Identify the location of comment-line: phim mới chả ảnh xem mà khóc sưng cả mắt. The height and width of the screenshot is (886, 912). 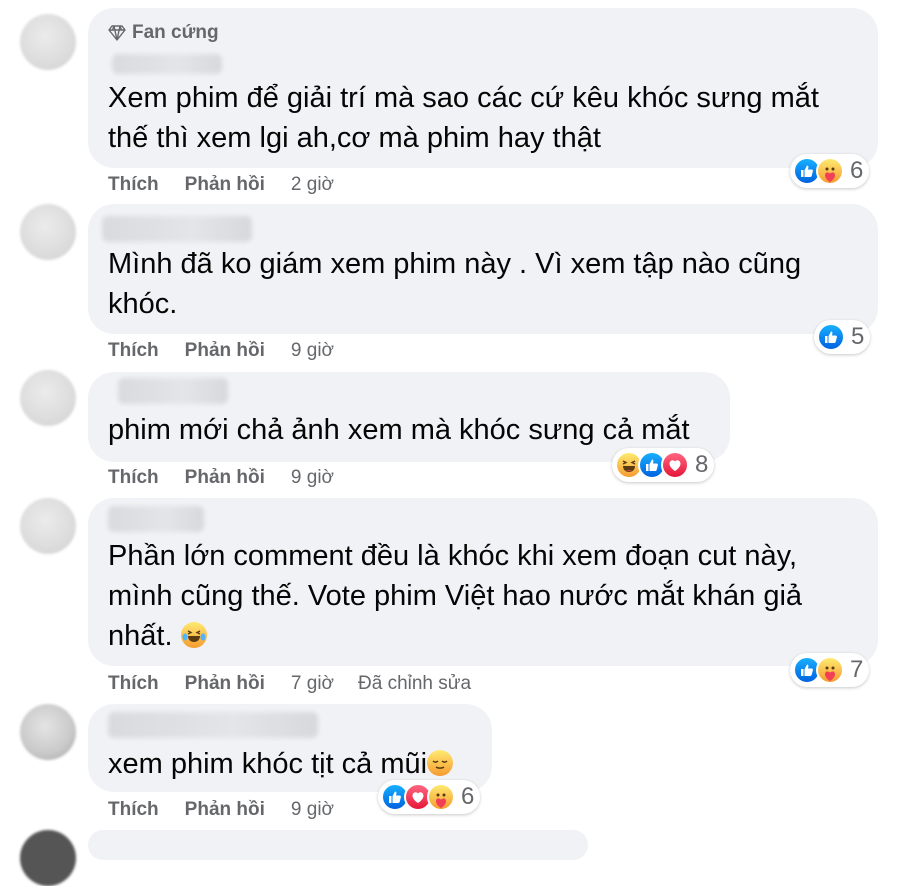
(399, 430).